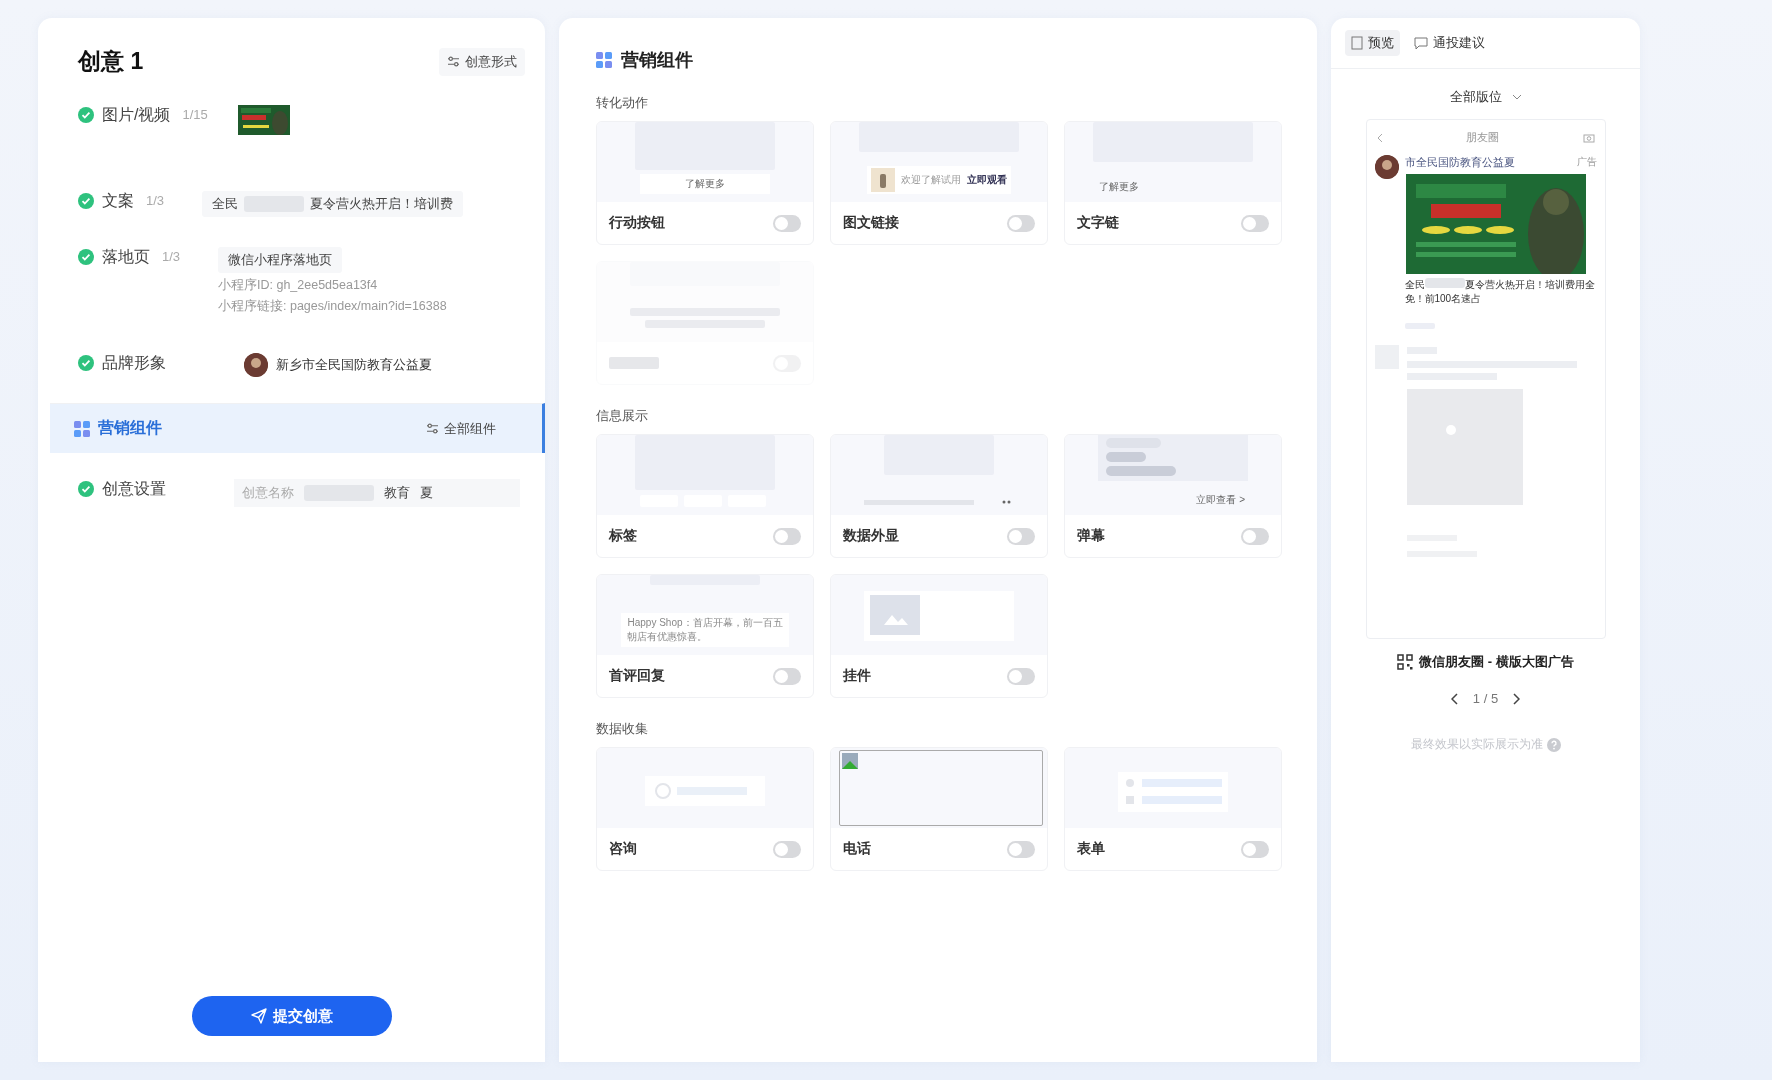 The width and height of the screenshot is (1772, 1080). Describe the element at coordinates (883, 180) in the screenshot. I see `product-icon` at that location.